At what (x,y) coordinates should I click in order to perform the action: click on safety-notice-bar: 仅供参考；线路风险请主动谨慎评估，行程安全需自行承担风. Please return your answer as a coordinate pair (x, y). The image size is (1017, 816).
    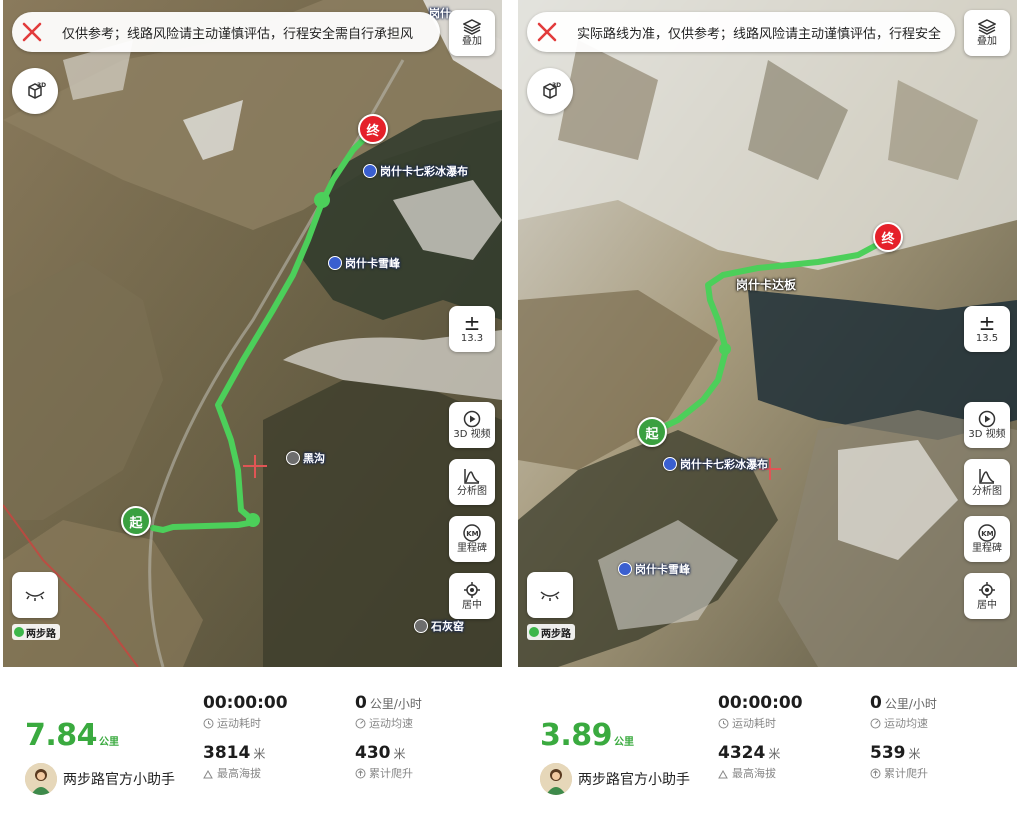
    Looking at the image, I should click on (226, 32).